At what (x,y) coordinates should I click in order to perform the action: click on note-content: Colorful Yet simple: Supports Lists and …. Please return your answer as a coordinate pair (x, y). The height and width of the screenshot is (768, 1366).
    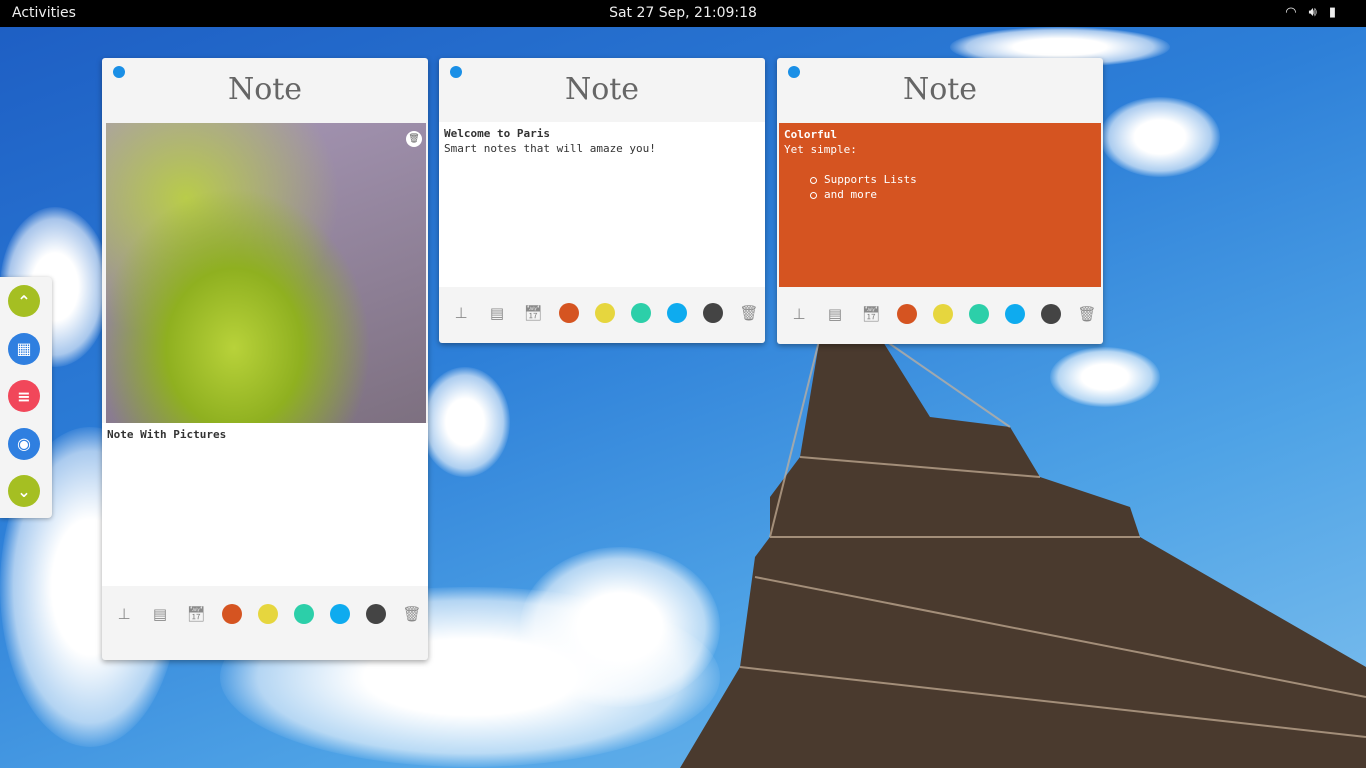
    Looking at the image, I should click on (940, 205).